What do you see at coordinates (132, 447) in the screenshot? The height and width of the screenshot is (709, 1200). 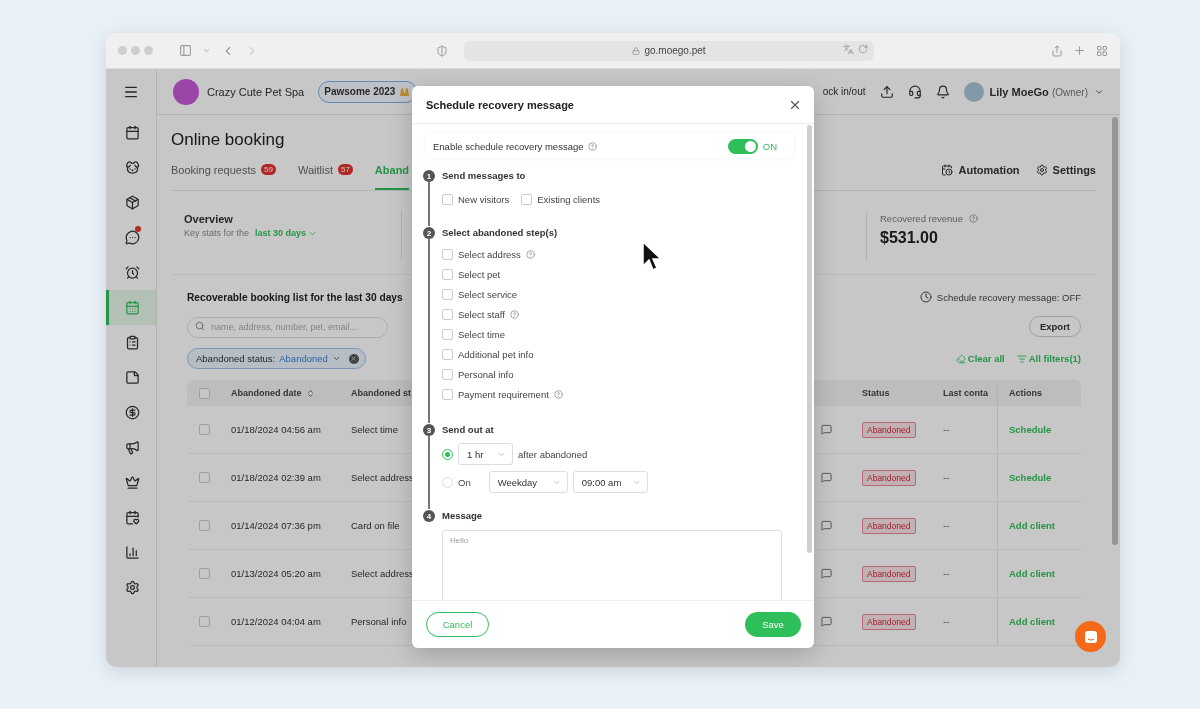 I see `megaphone-icon` at bounding box center [132, 447].